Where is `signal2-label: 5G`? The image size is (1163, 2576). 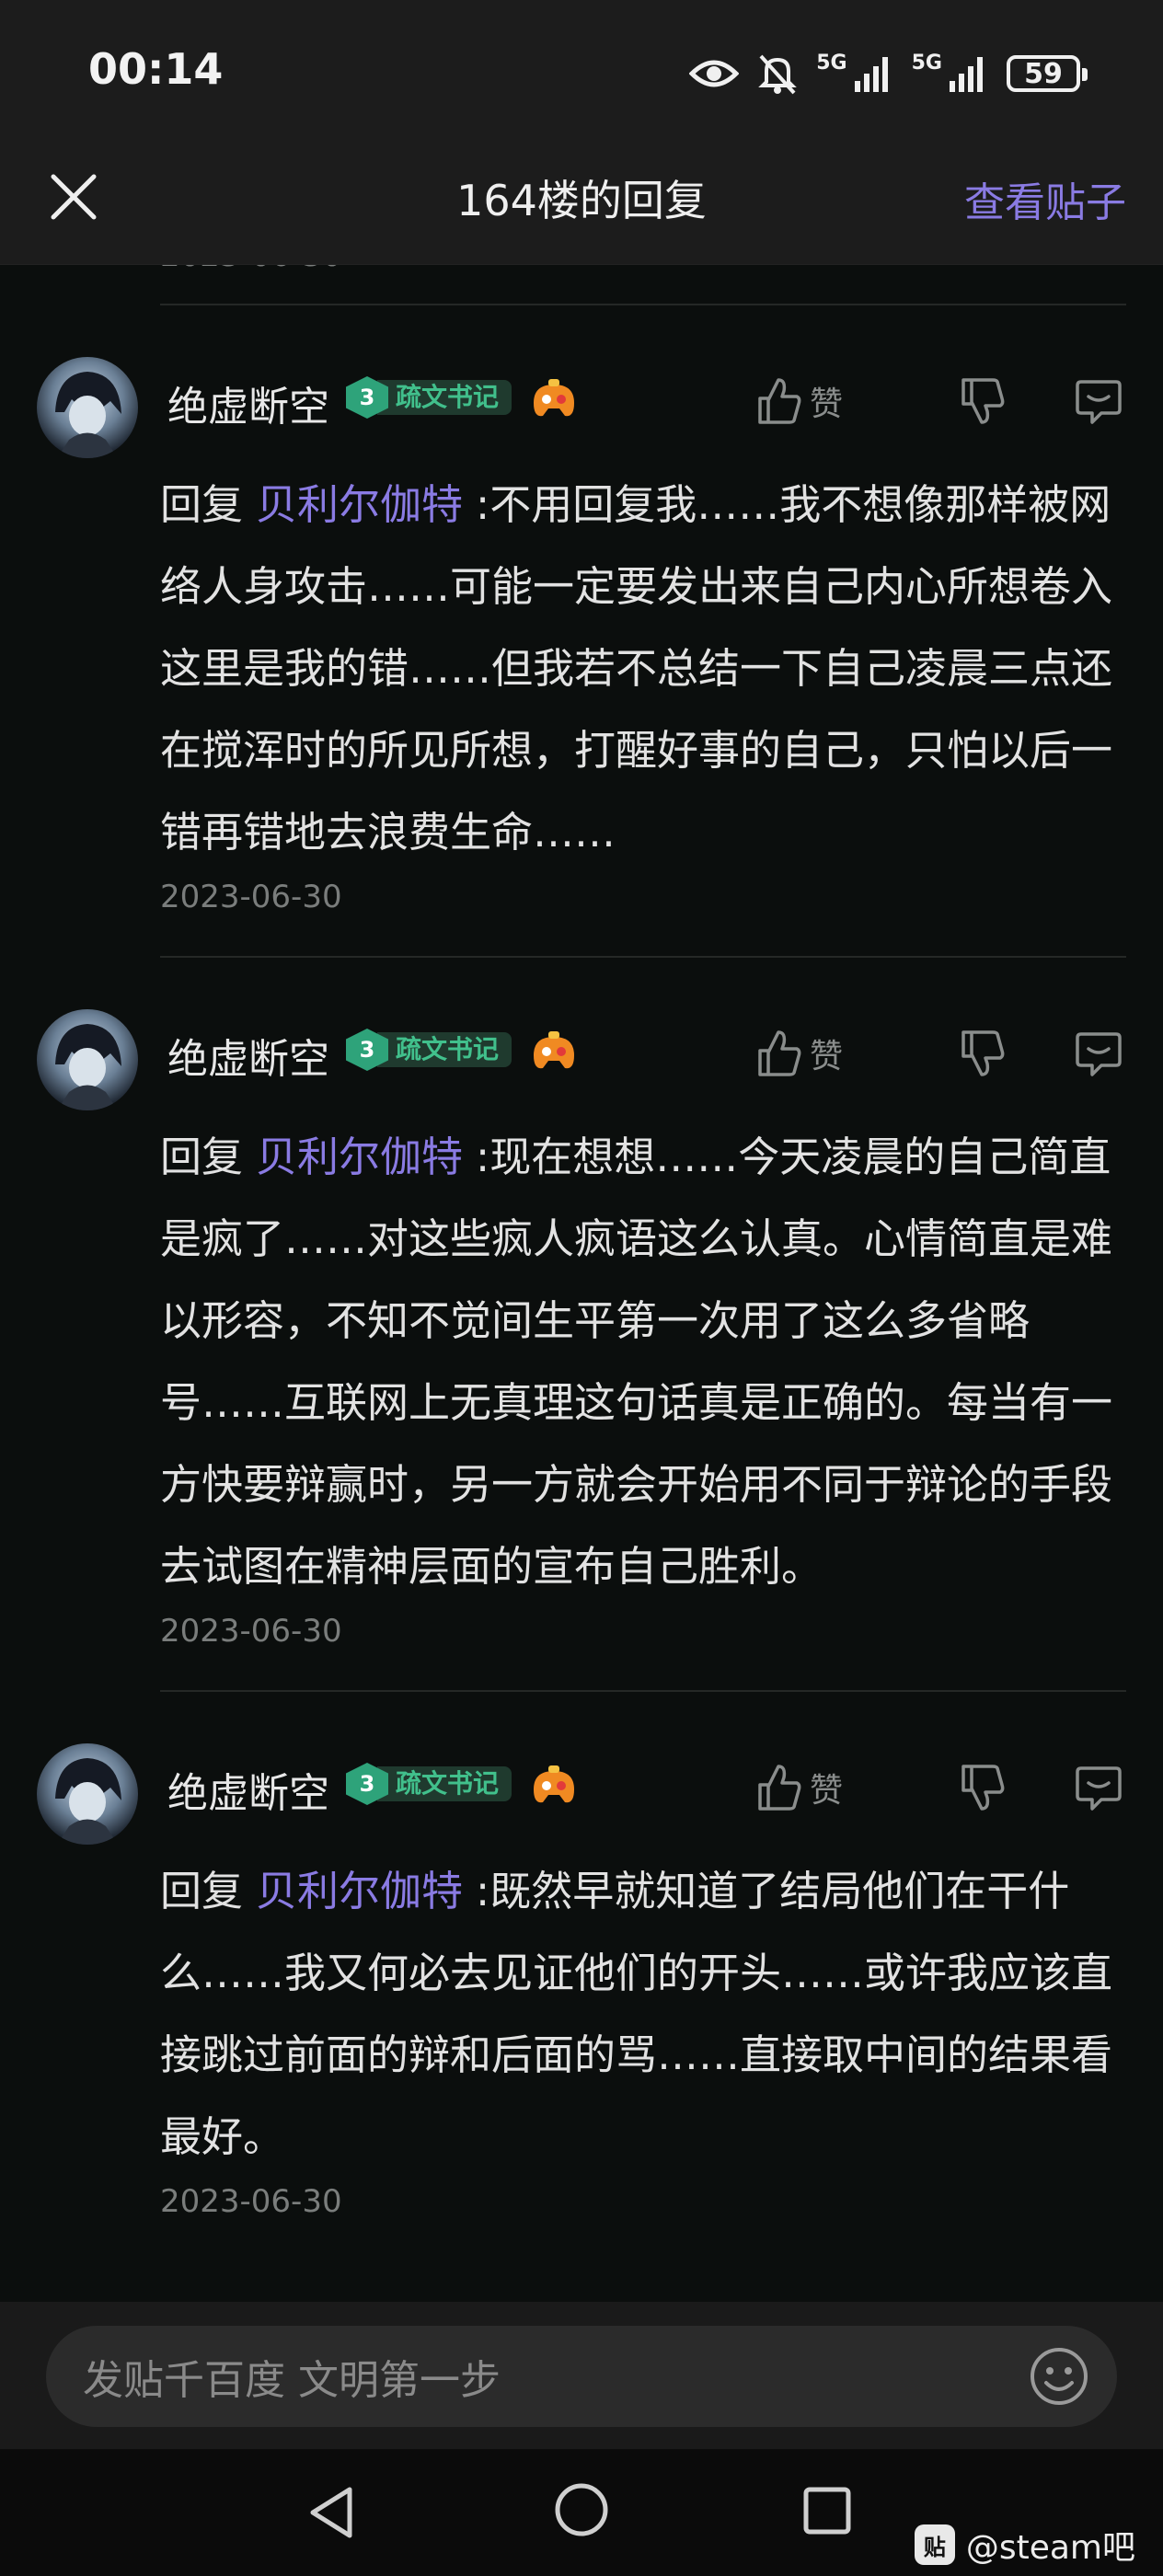
signal2-label: 5G is located at coordinates (927, 63).